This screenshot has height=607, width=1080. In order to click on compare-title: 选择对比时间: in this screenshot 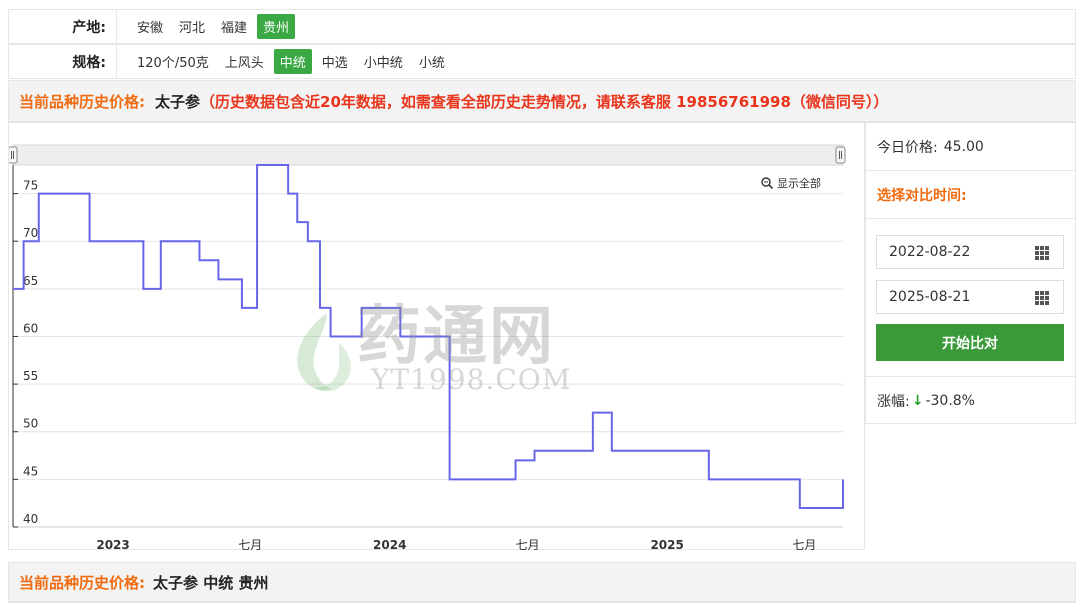, I will do `click(922, 195)`.